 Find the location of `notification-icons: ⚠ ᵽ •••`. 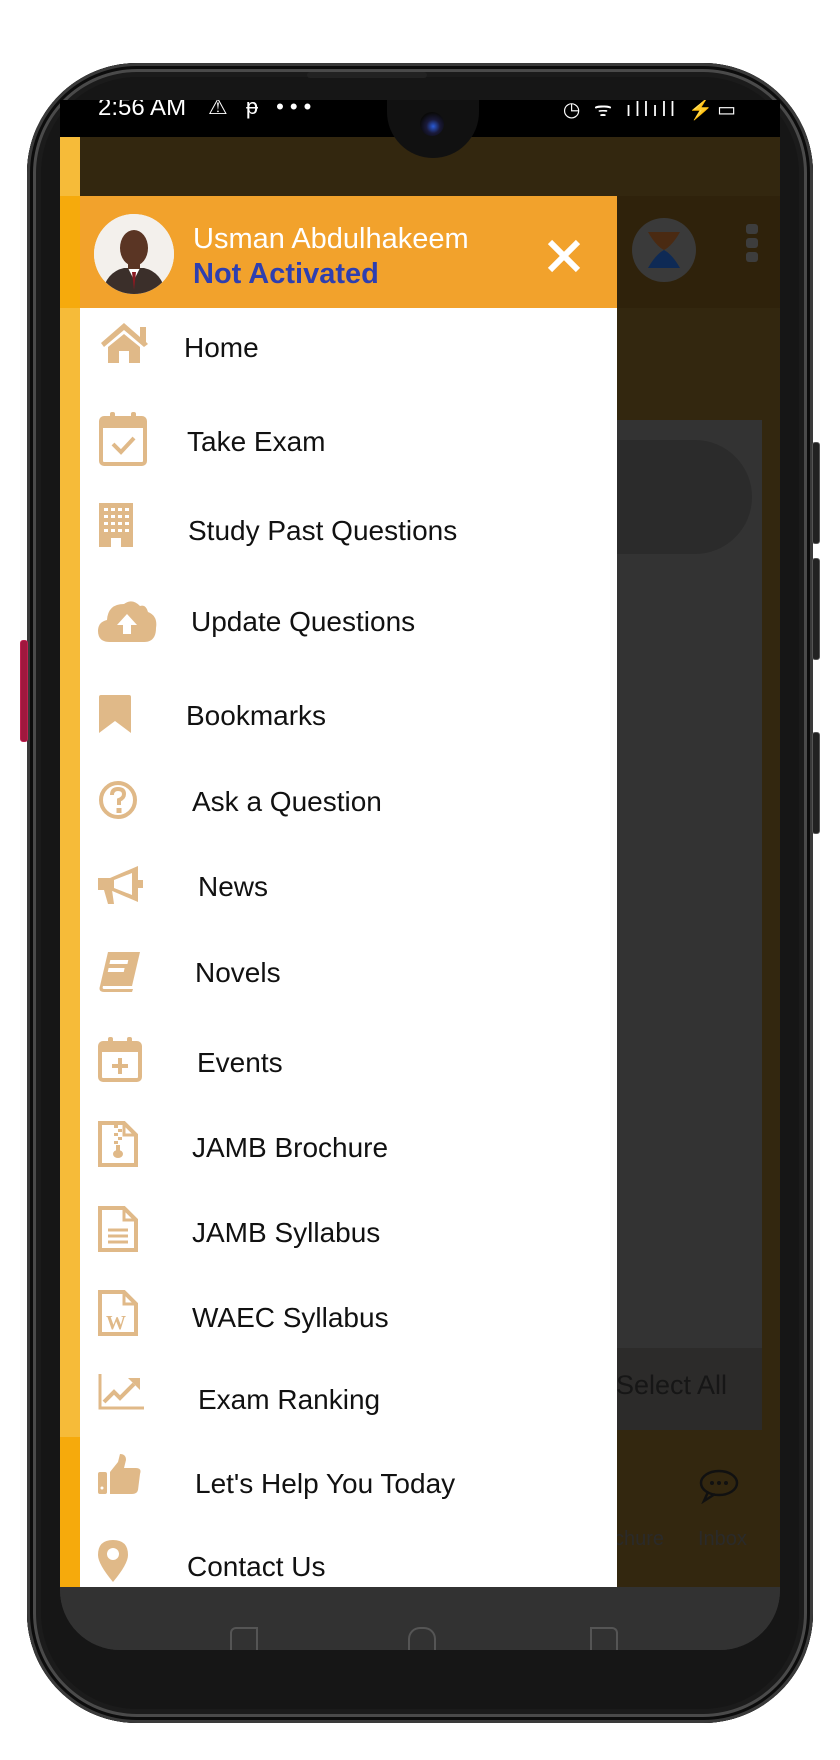

notification-icons: ⚠ ᵽ ••• is located at coordinates (263, 109).